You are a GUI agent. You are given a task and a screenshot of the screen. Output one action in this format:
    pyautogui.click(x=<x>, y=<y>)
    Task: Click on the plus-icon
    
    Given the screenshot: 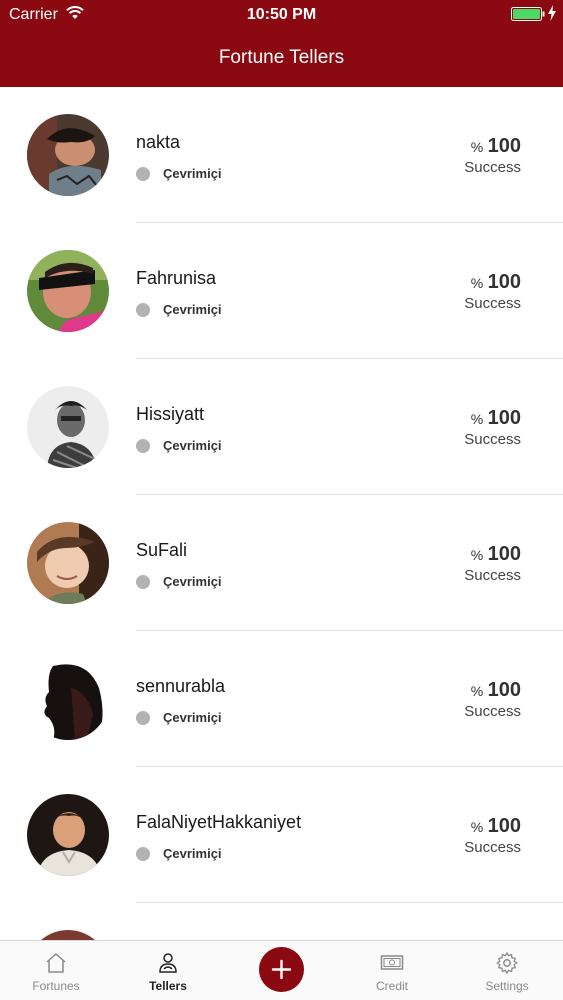 What is the action you would take?
    pyautogui.click(x=281, y=969)
    